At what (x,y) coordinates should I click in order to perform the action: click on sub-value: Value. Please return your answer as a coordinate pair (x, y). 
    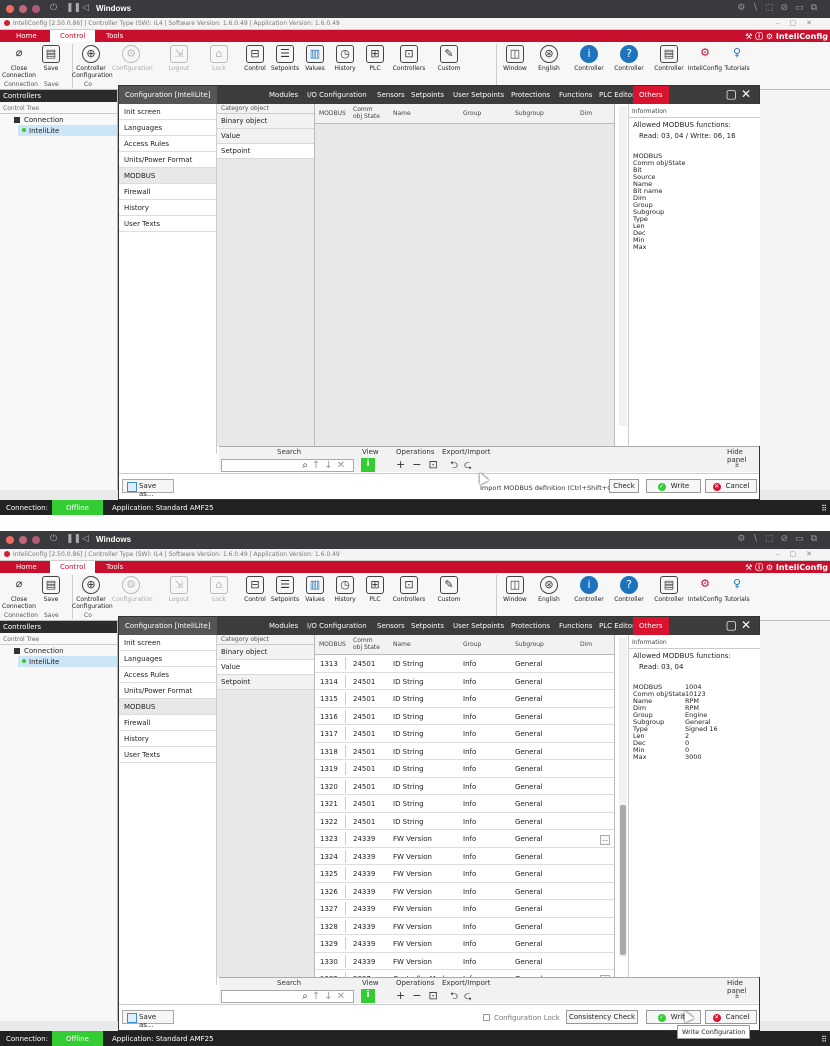
    Looking at the image, I should click on (265, 667).